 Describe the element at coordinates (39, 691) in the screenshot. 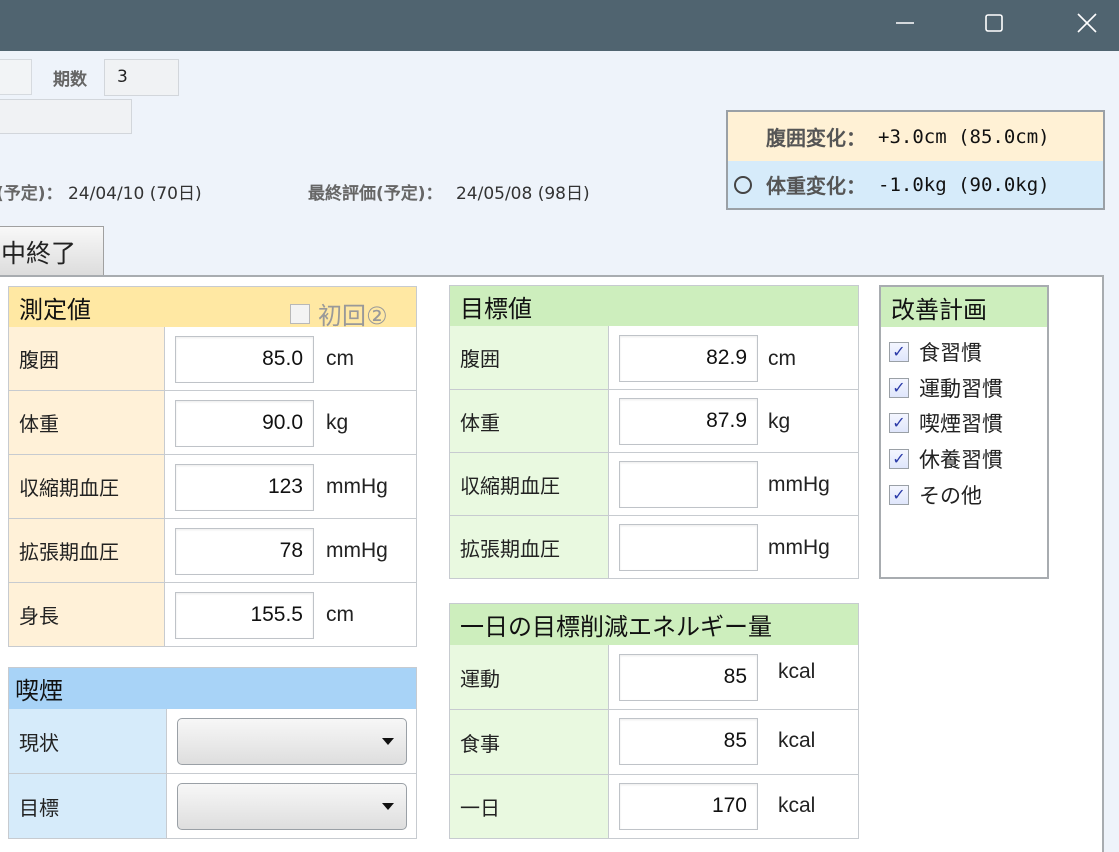

I see `smoking-title: 喫煙` at that location.